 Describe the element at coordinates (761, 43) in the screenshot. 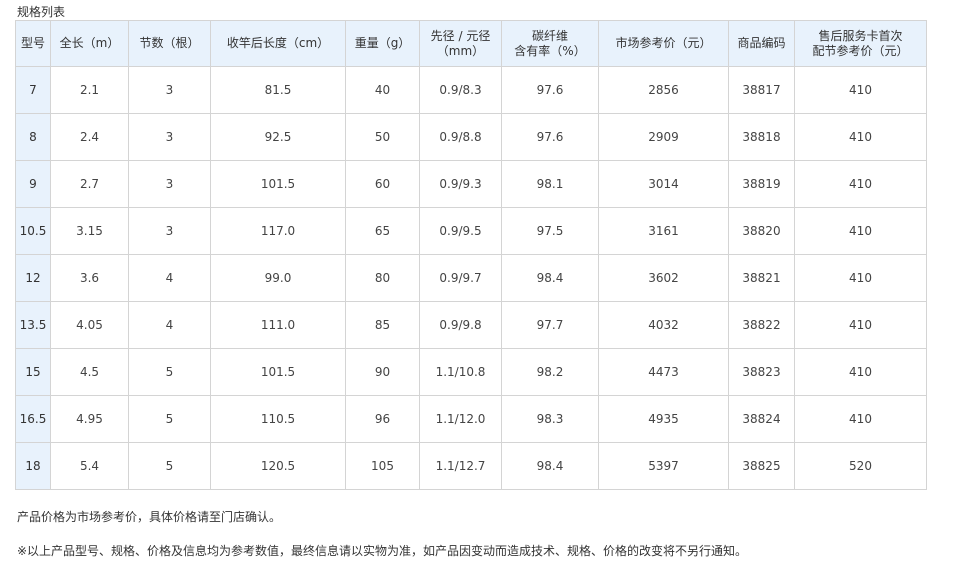

I see `column-header: 商品编码` at that location.